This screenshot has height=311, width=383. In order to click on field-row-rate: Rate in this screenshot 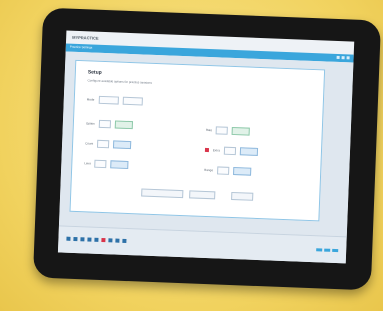, I will do `click(228, 131)`.